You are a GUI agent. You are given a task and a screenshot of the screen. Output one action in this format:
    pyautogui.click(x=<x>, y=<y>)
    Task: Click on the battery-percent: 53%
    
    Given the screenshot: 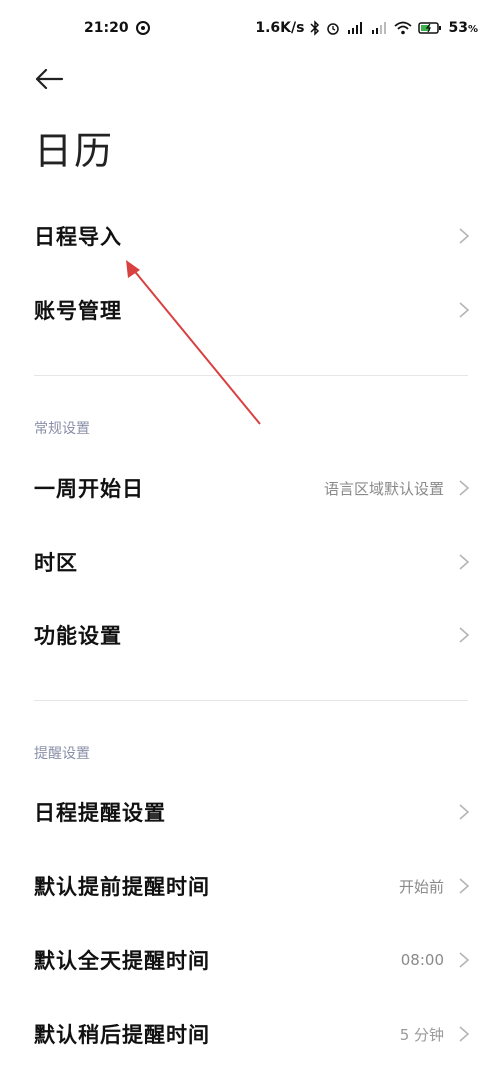 What is the action you would take?
    pyautogui.click(x=463, y=28)
    